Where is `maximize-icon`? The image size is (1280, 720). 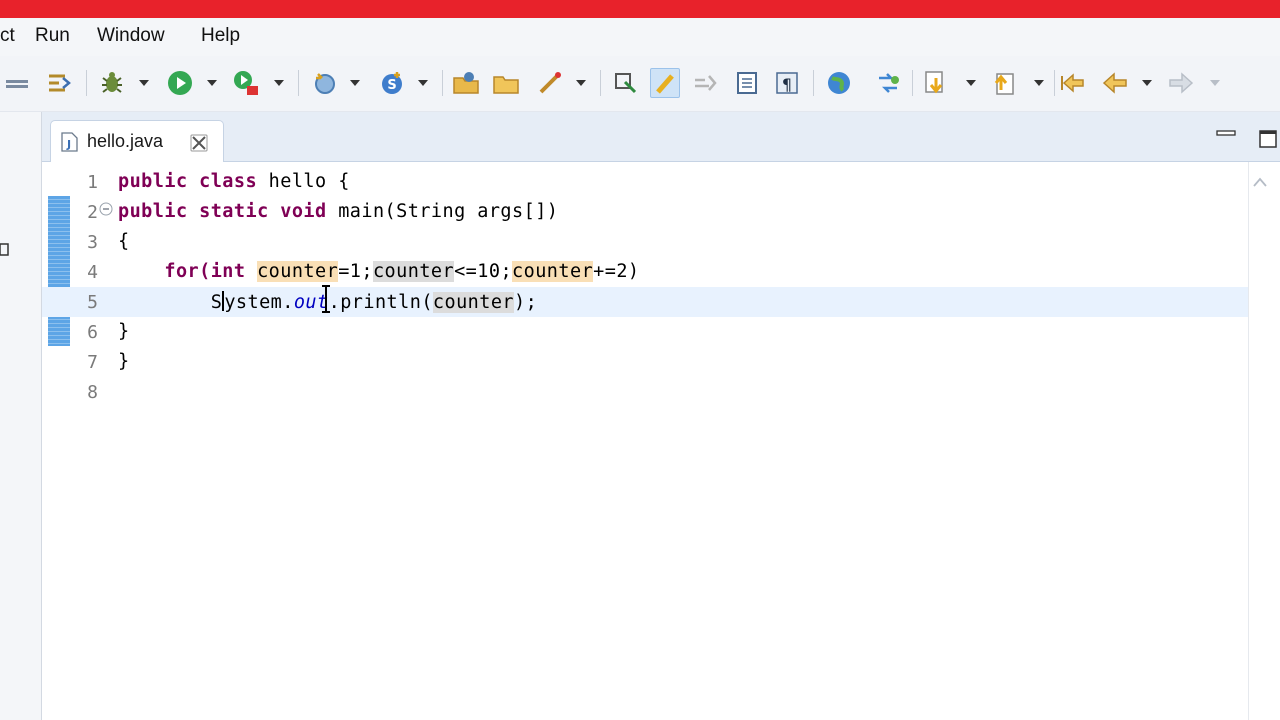
maximize-icon is located at coordinates (1268, 139).